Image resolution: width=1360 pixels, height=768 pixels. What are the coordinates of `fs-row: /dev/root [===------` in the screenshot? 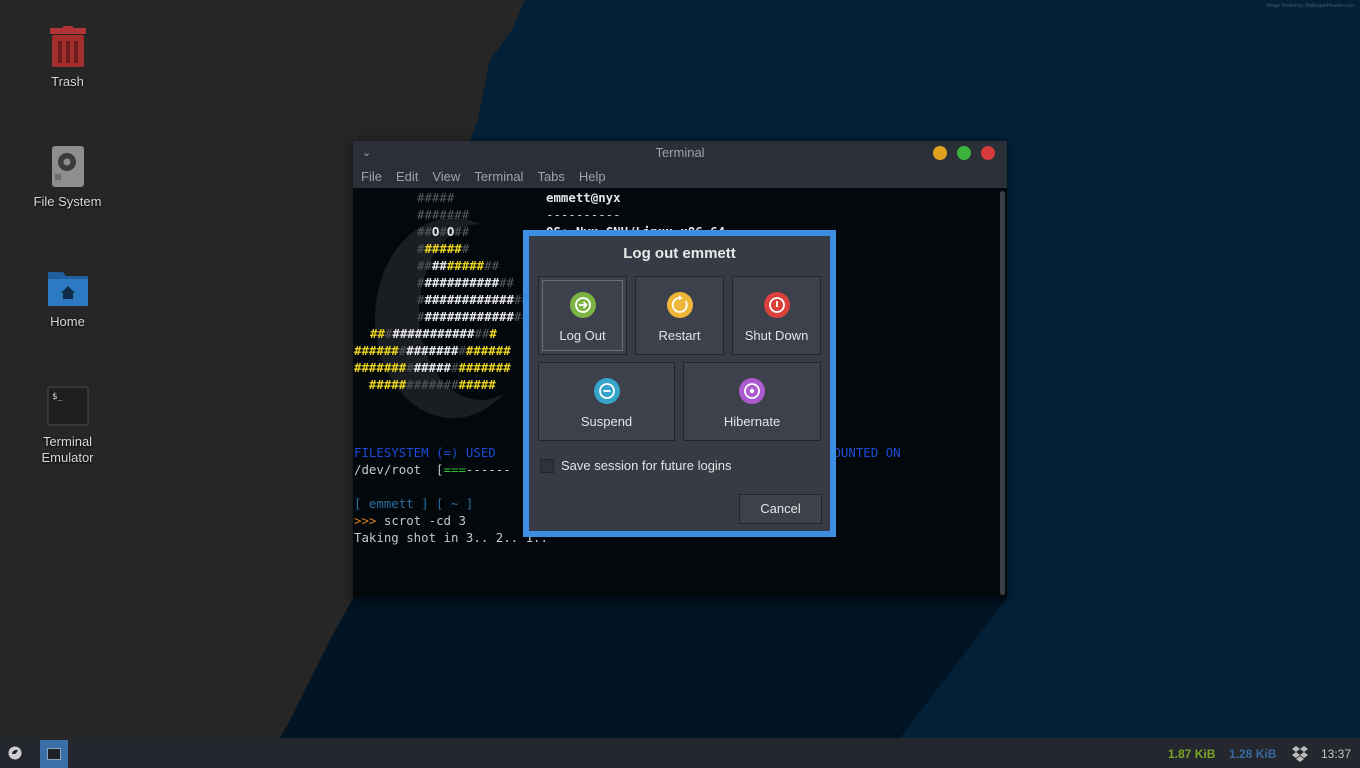 It's located at (432, 469).